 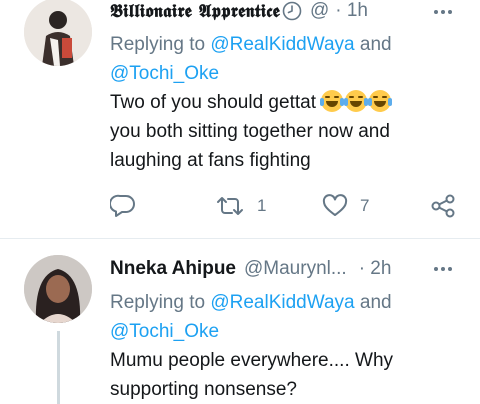 What do you see at coordinates (262, 205) in the screenshot?
I see `retweet-count: 1` at bounding box center [262, 205].